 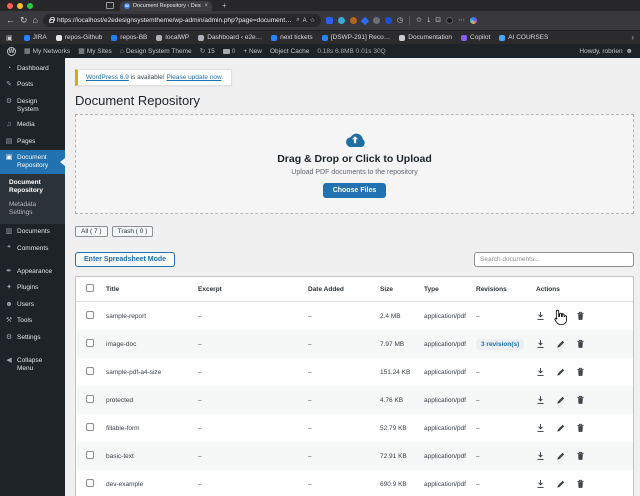 What do you see at coordinates (35, 20) in the screenshot?
I see `home-icon: ⌂` at bounding box center [35, 20].